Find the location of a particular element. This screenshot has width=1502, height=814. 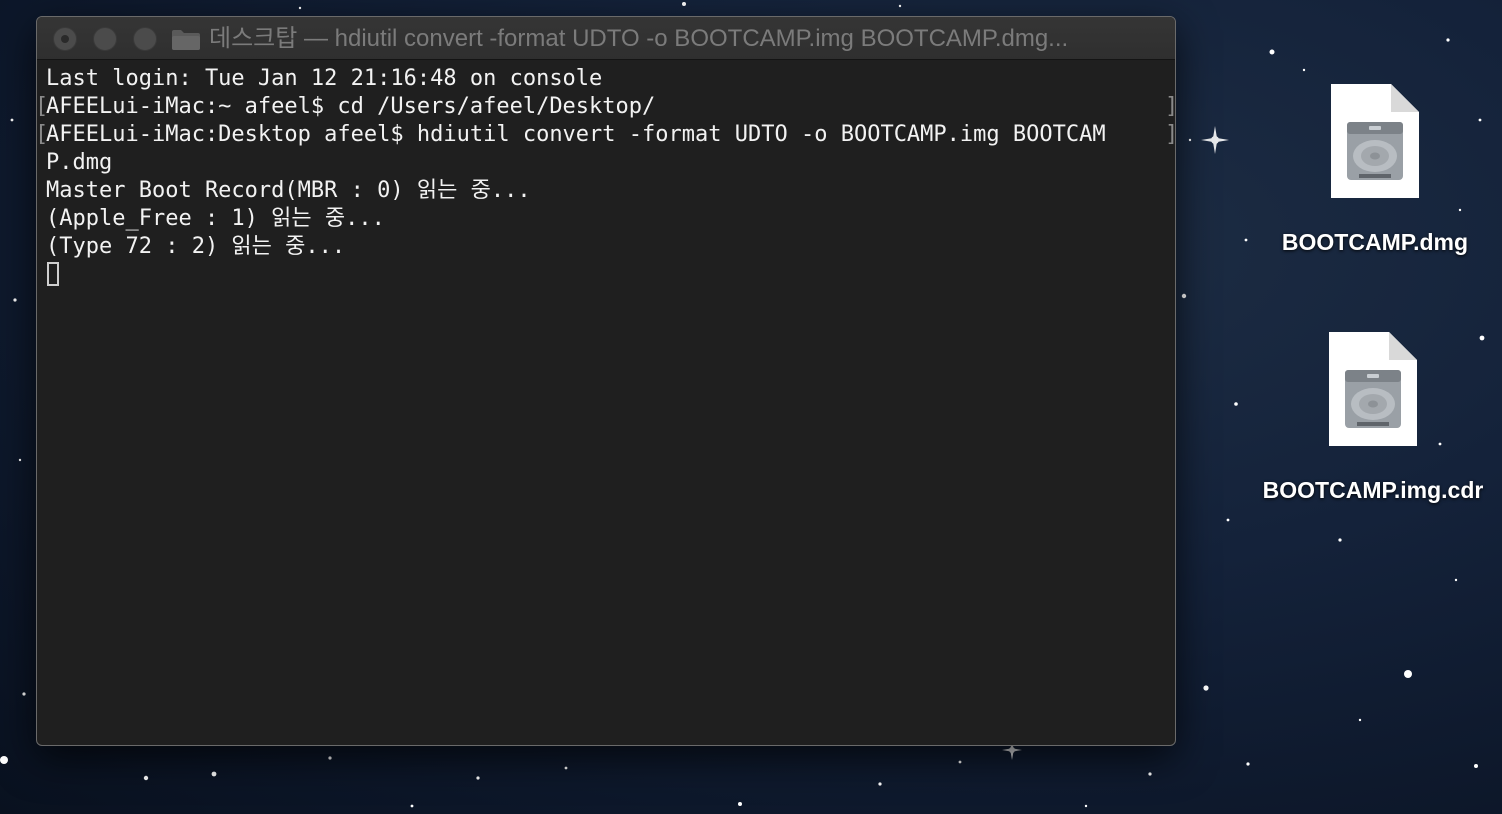

close-button is located at coordinates (65, 39).